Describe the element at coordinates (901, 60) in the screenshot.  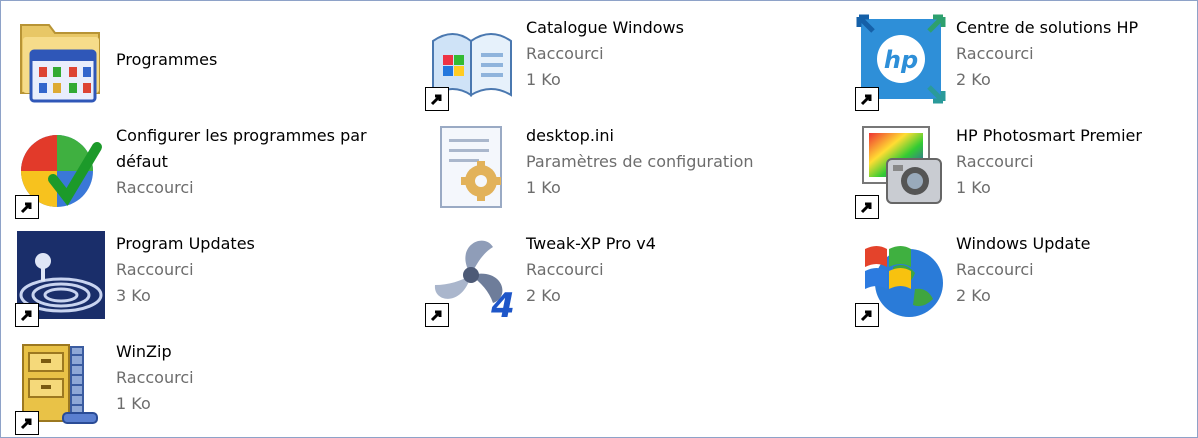
I see `svg-text: hp` at that location.